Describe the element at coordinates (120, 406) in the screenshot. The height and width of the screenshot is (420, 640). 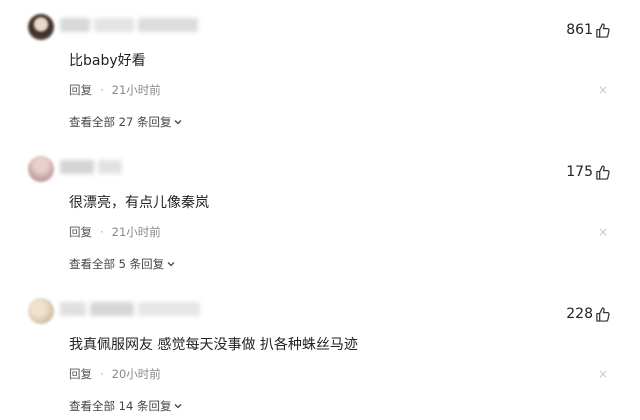
I see `view-all-replies-label: 查看全部 14 条回复` at that location.